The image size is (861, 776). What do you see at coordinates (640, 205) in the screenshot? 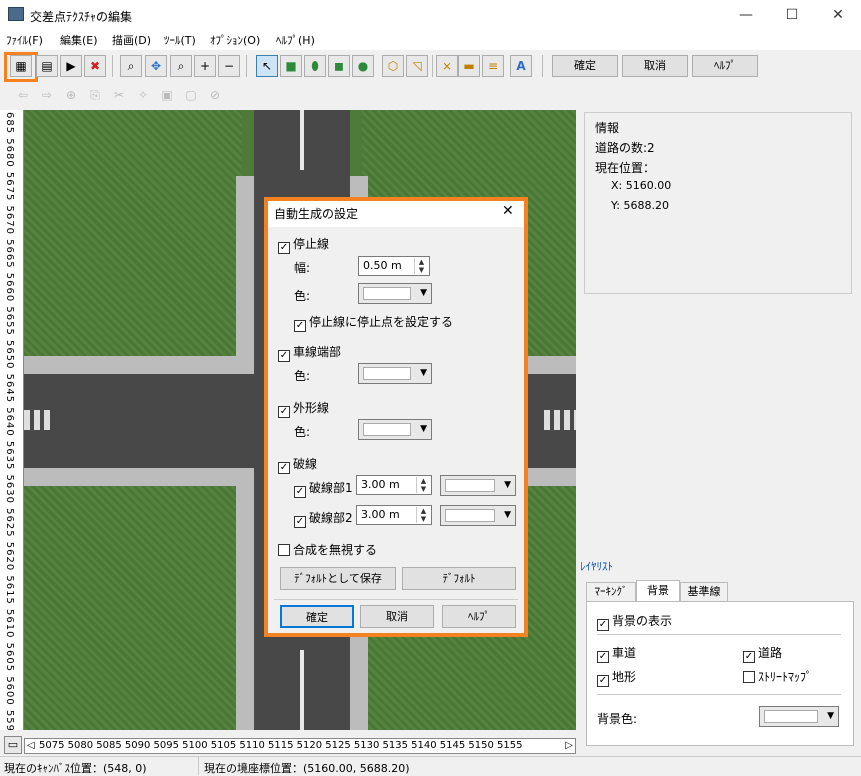
I see `position-y: Y: 5688.20` at bounding box center [640, 205].